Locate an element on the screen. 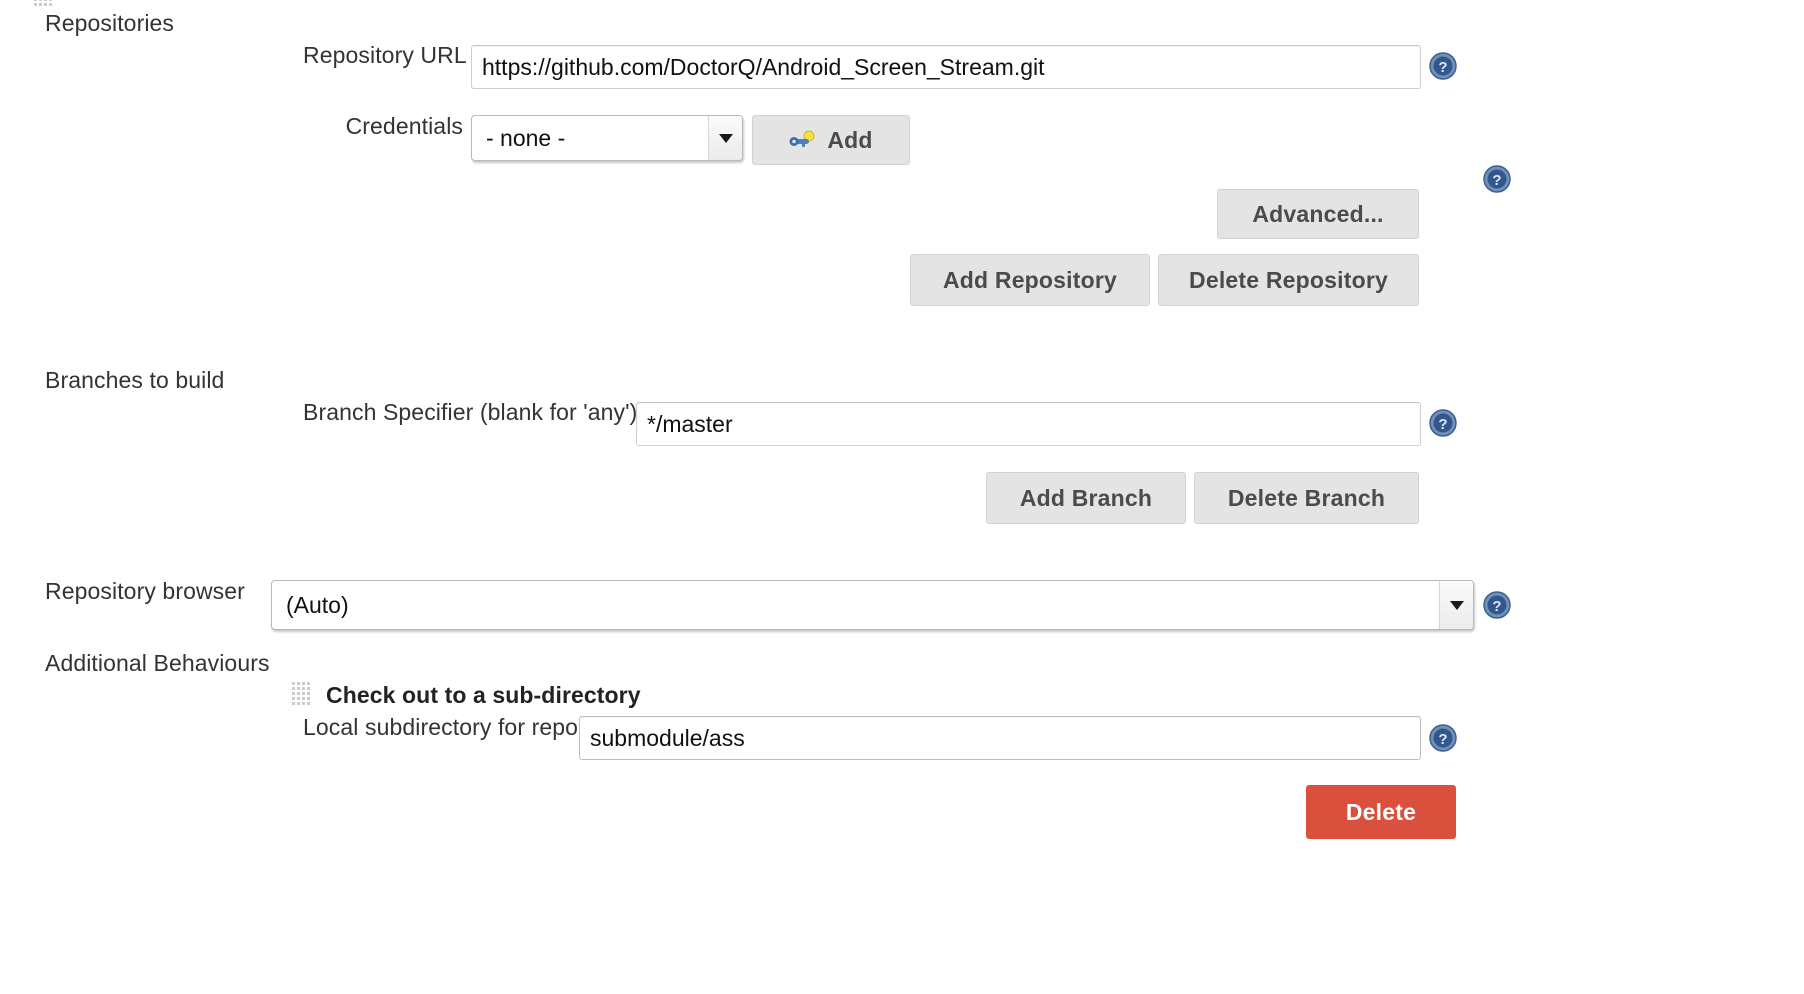  help-icon-branch-specifier: ? is located at coordinates (1443, 423).